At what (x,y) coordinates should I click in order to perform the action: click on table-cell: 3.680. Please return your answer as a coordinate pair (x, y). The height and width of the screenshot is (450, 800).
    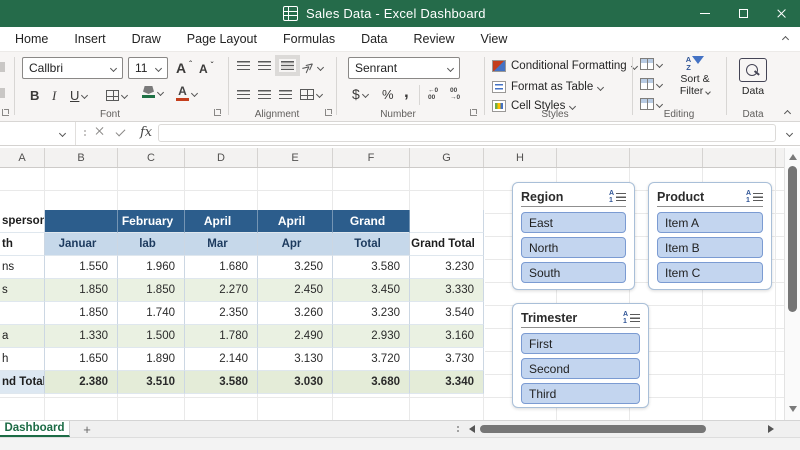
    Looking at the image, I should click on (371, 382).